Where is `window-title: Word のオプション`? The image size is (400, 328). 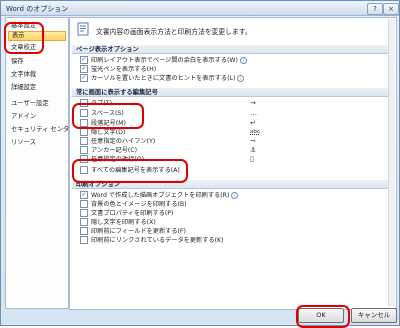 window-title: Word のオプション is located at coordinates (37, 9).